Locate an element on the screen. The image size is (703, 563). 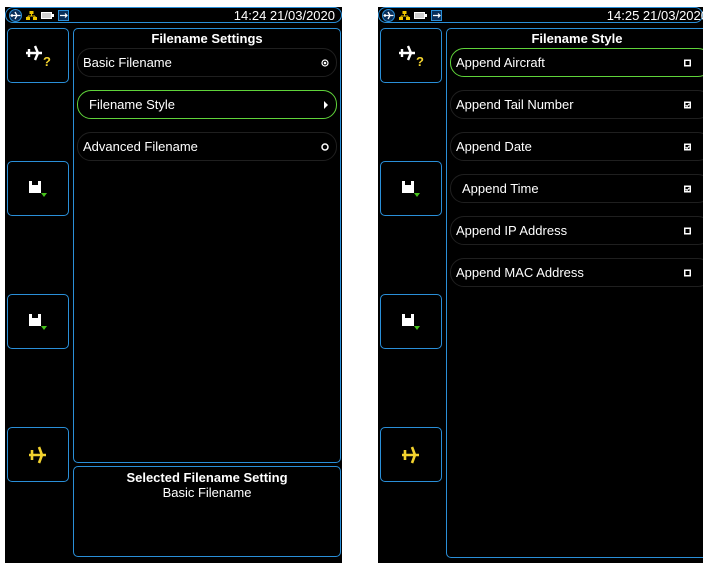
menu-item-append-aircraft: Append Aircraft is located at coordinates (576, 62).